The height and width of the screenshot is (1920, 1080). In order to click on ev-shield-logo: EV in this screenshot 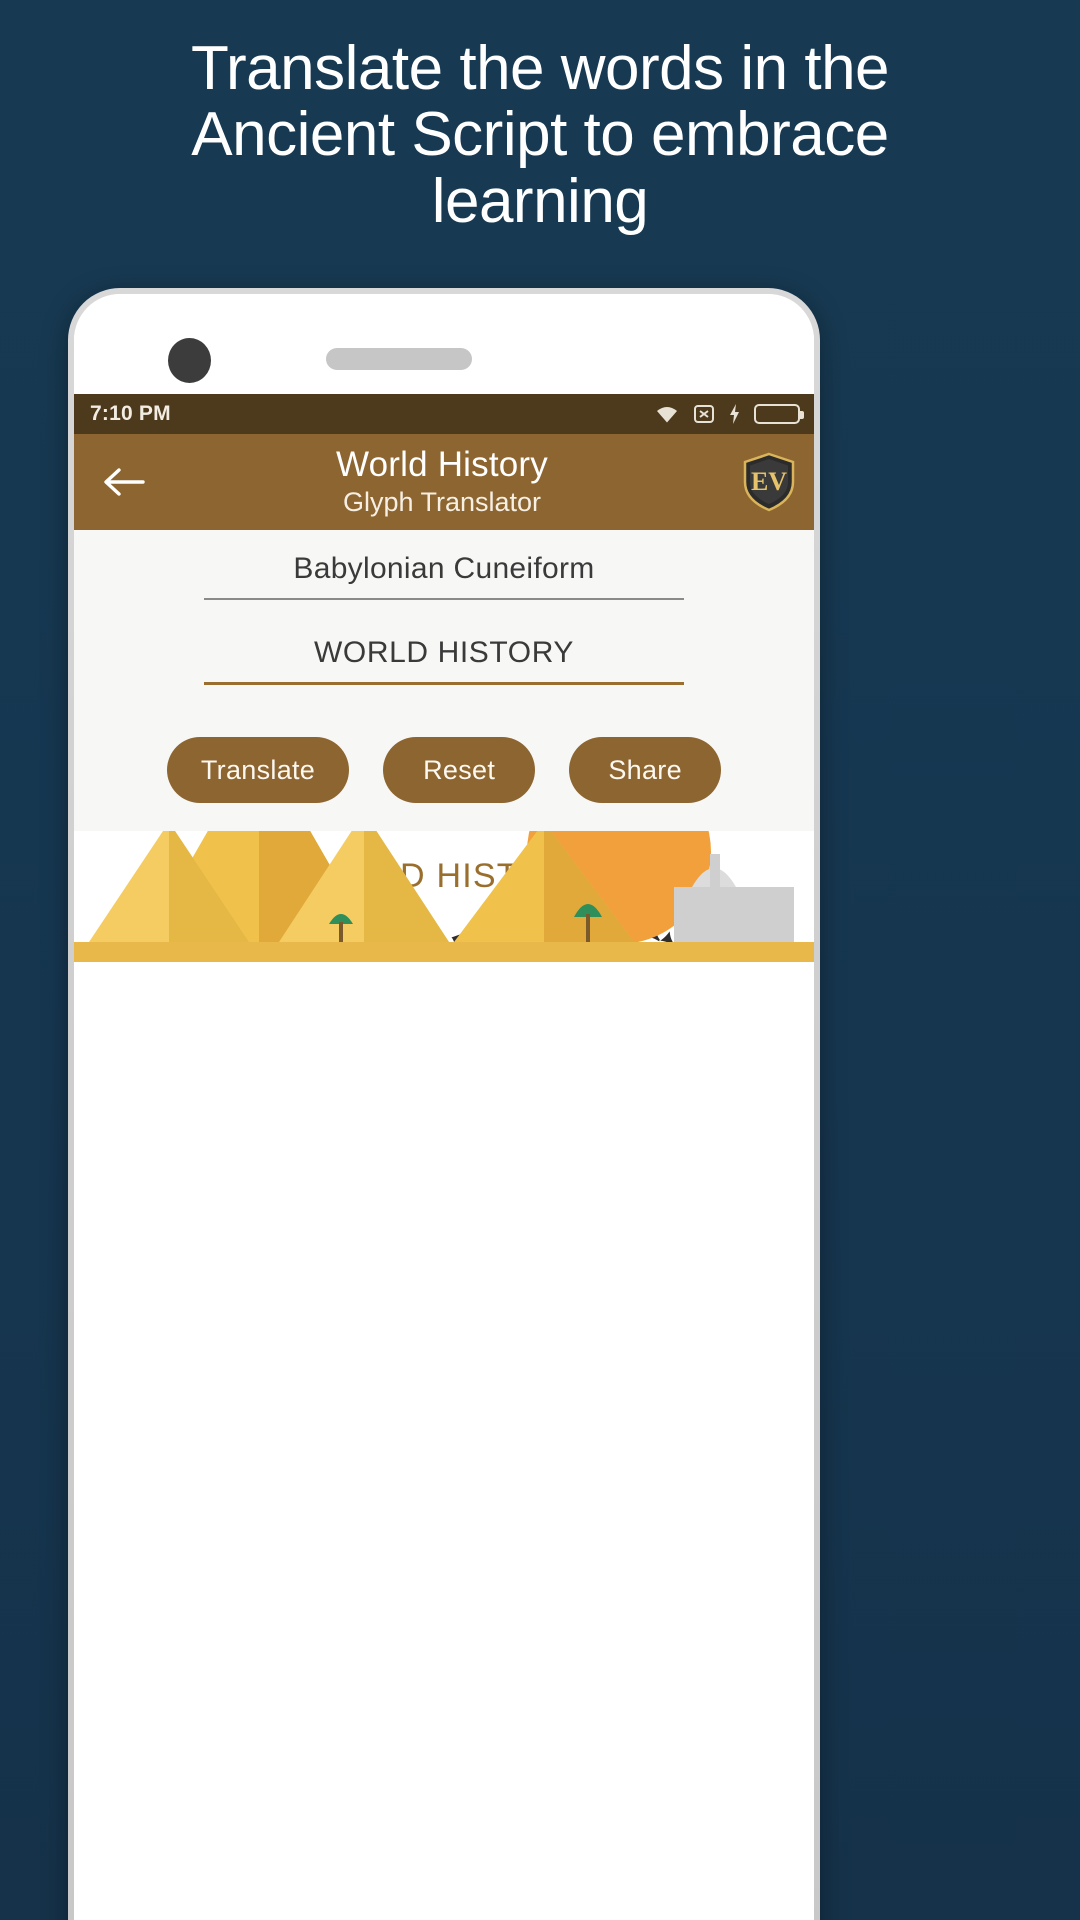, I will do `click(769, 482)`.